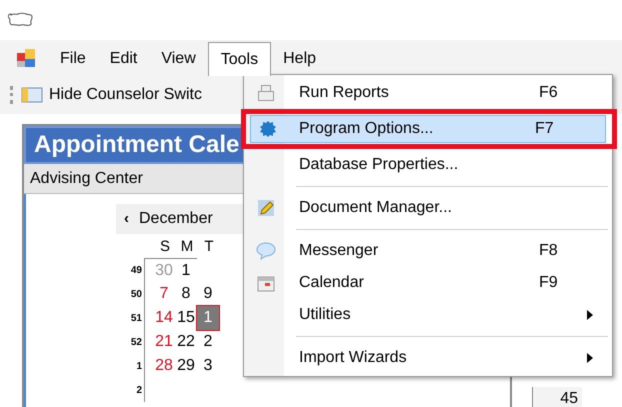 The width and height of the screenshot is (622, 407). Describe the element at coordinates (187, 246) in the screenshot. I see `weekday-header: M` at that location.